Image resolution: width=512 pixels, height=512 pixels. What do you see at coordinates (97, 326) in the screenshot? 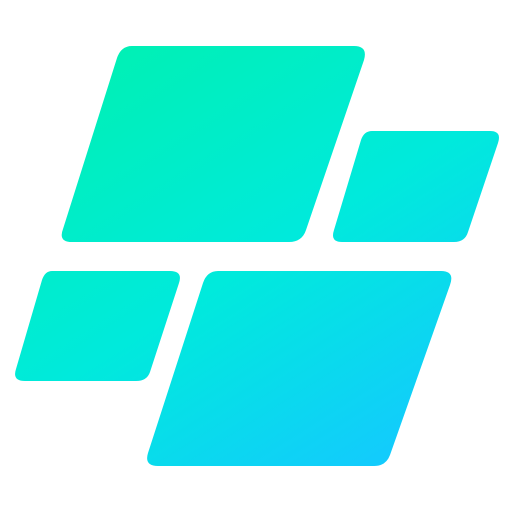
I see `small-bottom-left-tile` at bounding box center [97, 326].